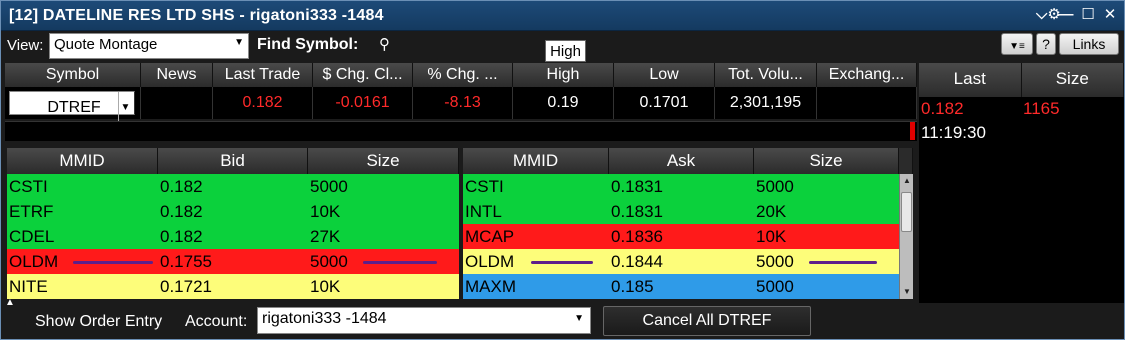 This screenshot has height=340, width=1125. I want to click on ask-row: MAXM 0.185 5000, so click(681, 286).